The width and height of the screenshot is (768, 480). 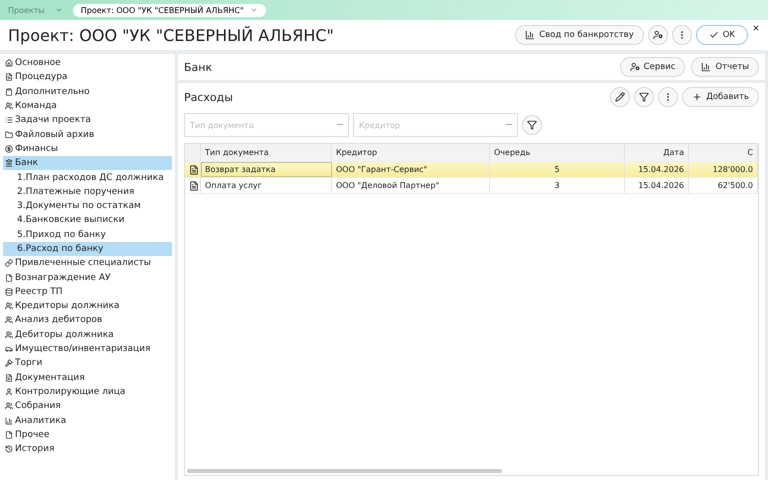 I want to click on clipboard-icon, so click(x=9, y=92).